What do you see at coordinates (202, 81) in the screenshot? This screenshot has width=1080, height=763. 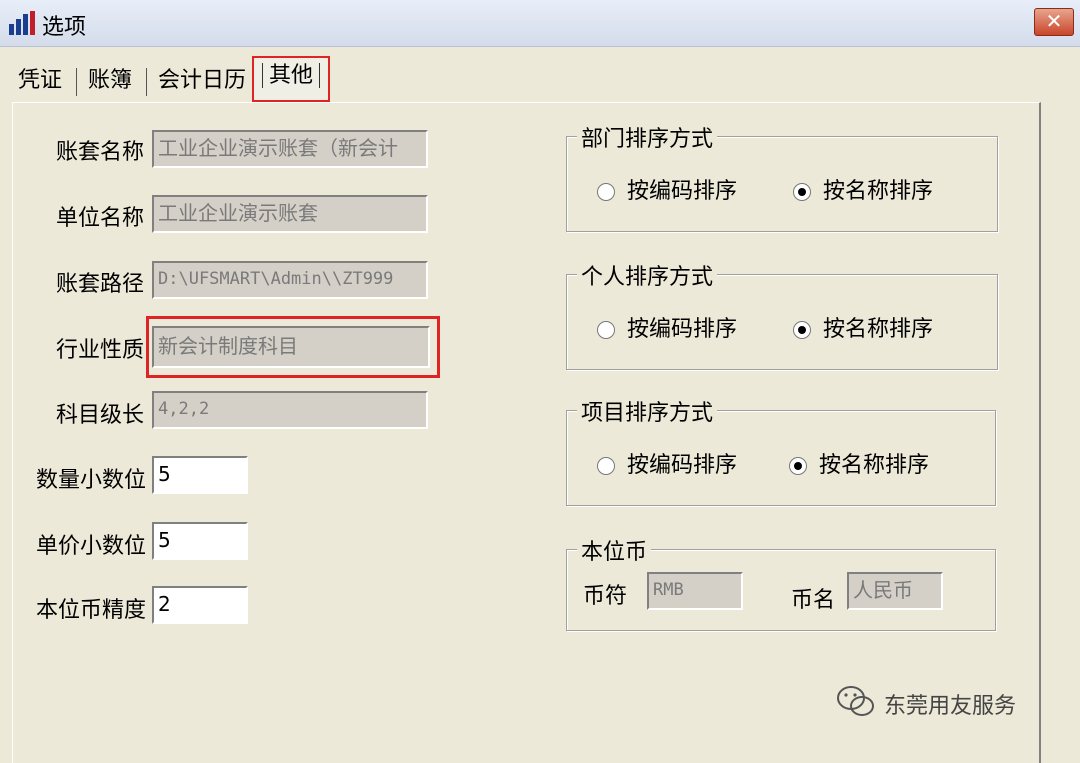 I see `tab-calendar: 会计日历` at bounding box center [202, 81].